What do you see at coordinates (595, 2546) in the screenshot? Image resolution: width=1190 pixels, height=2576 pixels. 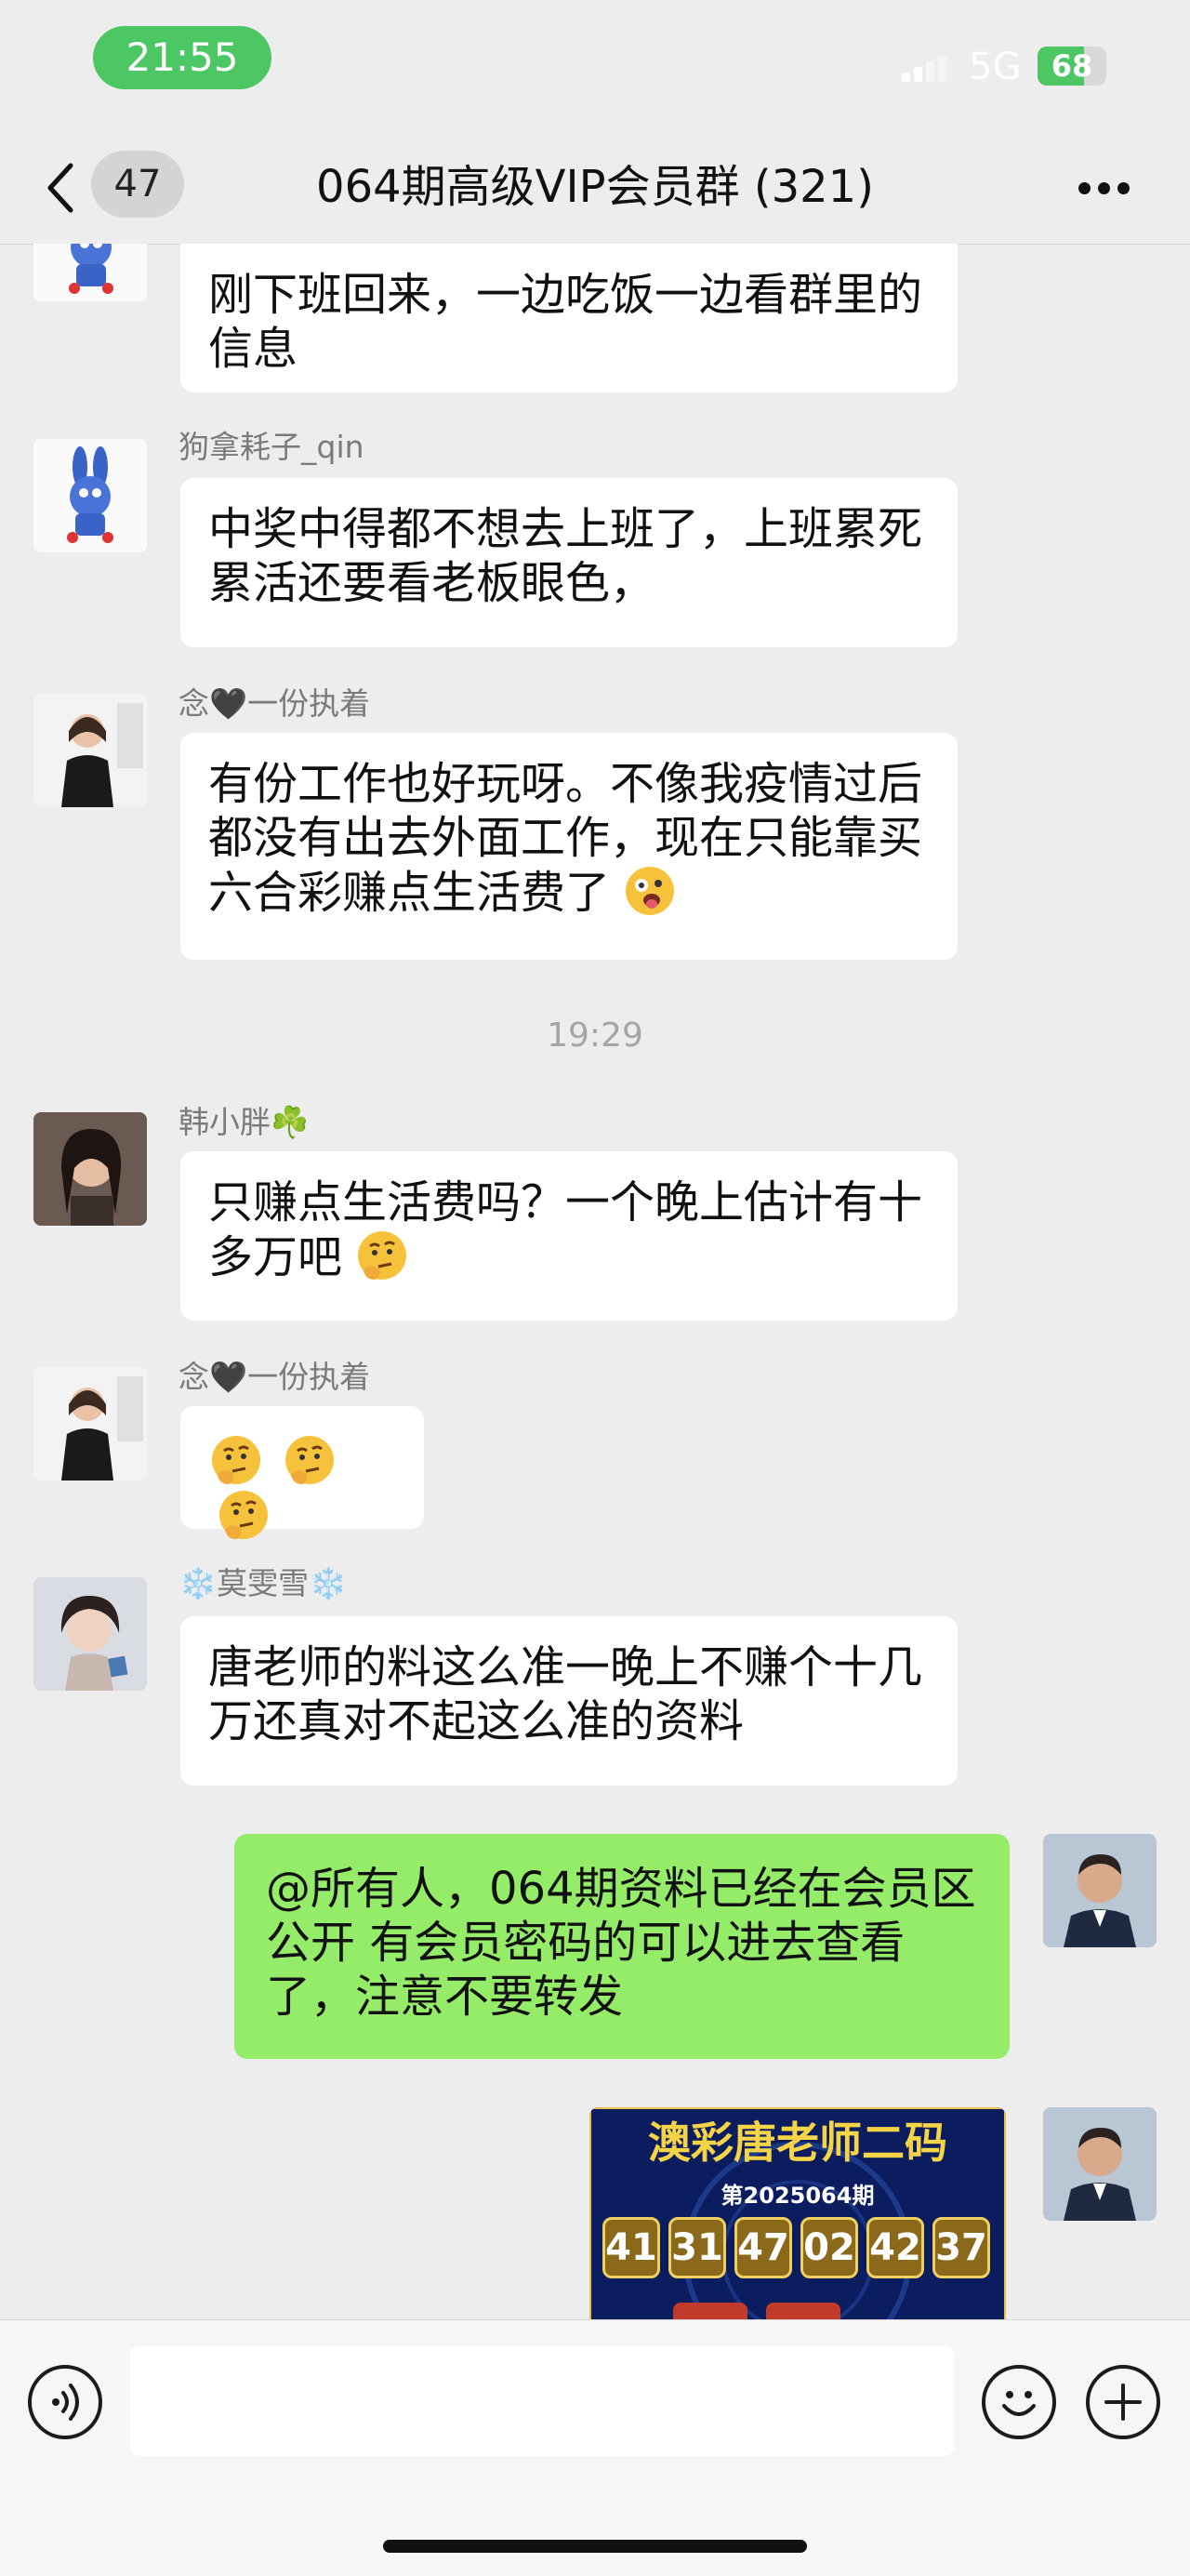 I see `home-indicator` at bounding box center [595, 2546].